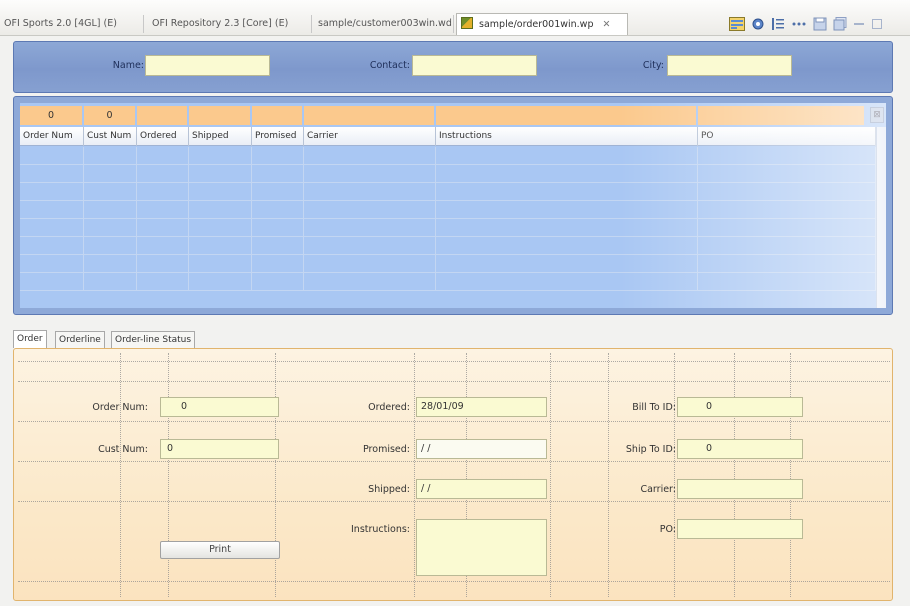 Image resolution: width=910 pixels, height=606 pixels. I want to click on shipped-date-field: / /, so click(481, 489).